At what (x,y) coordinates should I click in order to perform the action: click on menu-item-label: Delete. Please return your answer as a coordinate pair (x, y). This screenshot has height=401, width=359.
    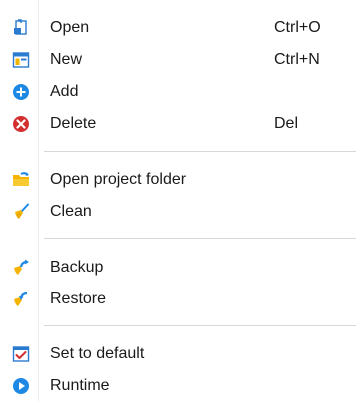
    Looking at the image, I should click on (73, 123).